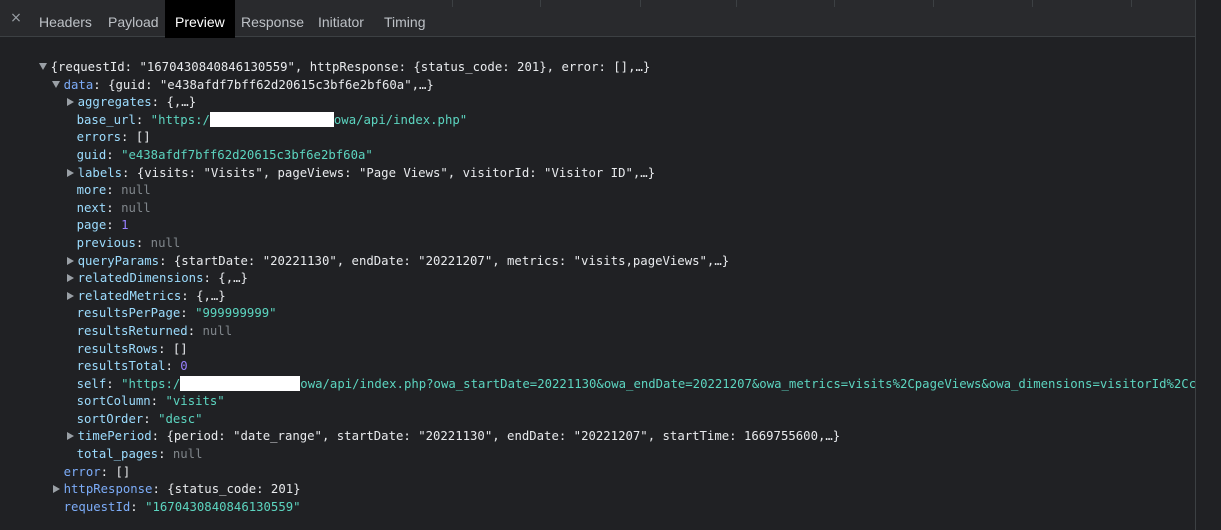  Describe the element at coordinates (210, 146) in the screenshot. I see `tree-node-guid: guid: "e438afdf7bff62d20615c3bf6e2bf60a"` at that location.